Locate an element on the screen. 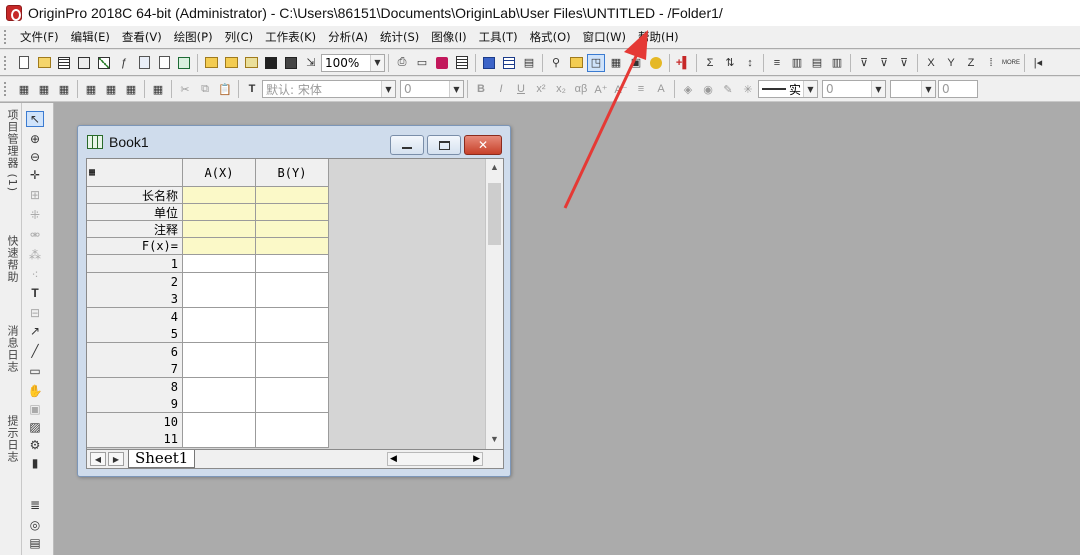 This screenshot has height=555, width=1080. tab-project-explorer: 项目管理器 (1) is located at coordinates (11, 155).